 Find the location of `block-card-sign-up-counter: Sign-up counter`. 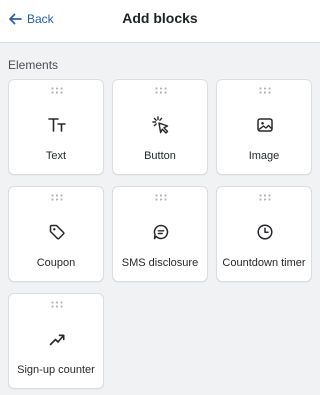

block-card-sign-up-counter: Sign-up counter is located at coordinates (56, 341).